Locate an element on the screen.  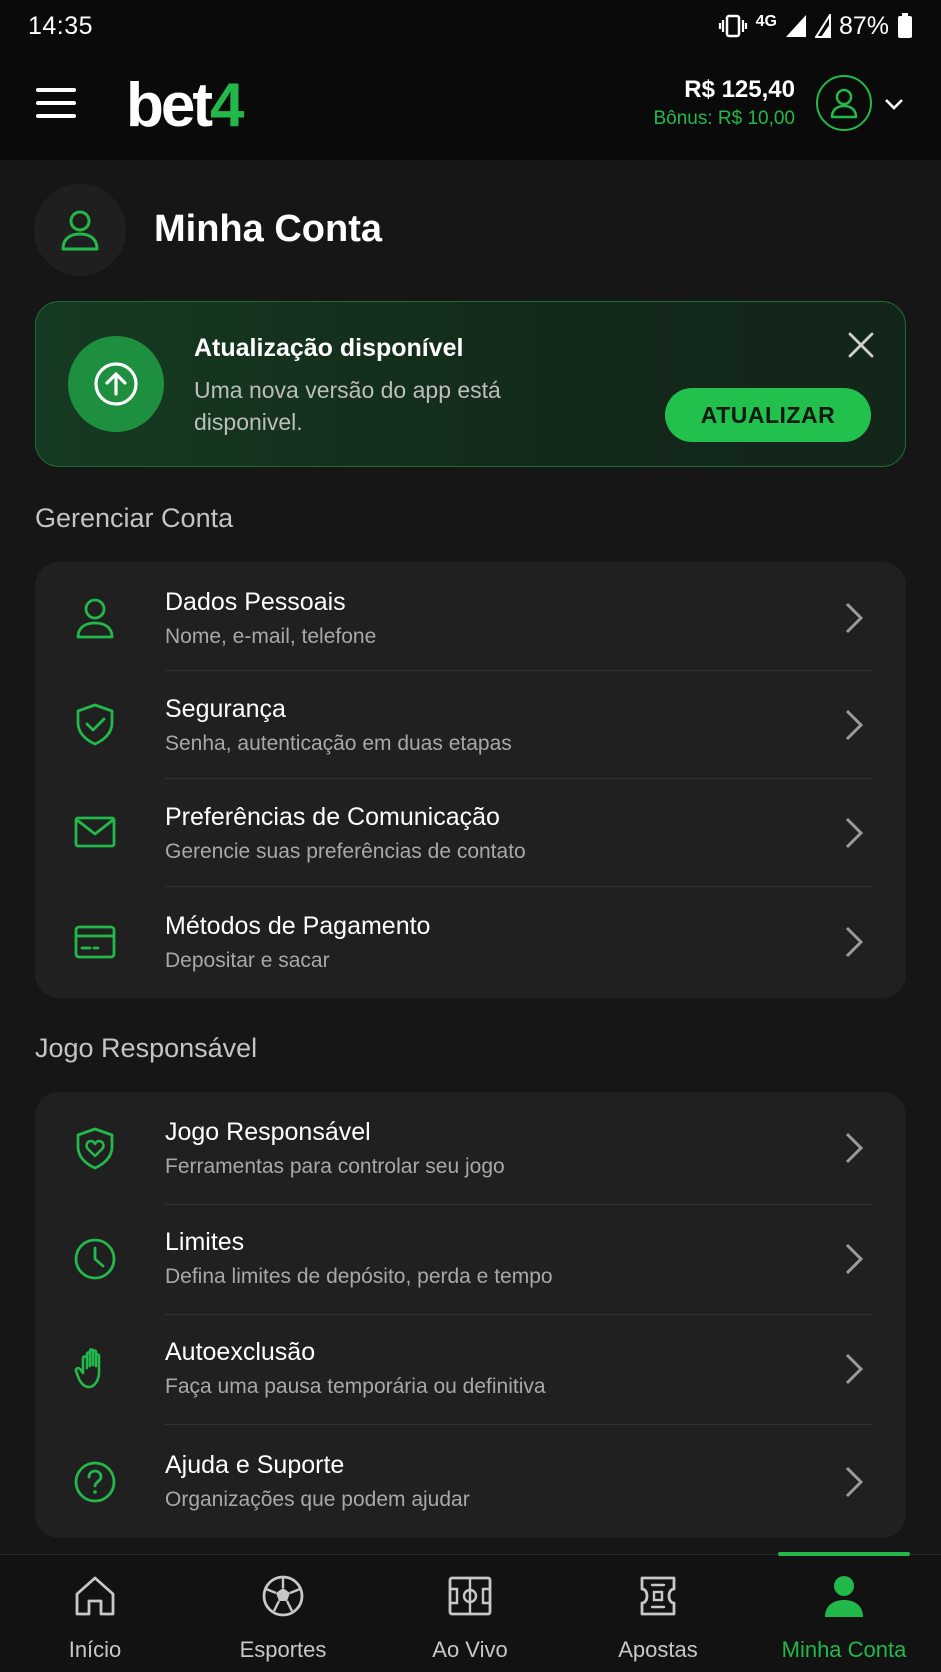
hand-icon is located at coordinates (87, 1368).